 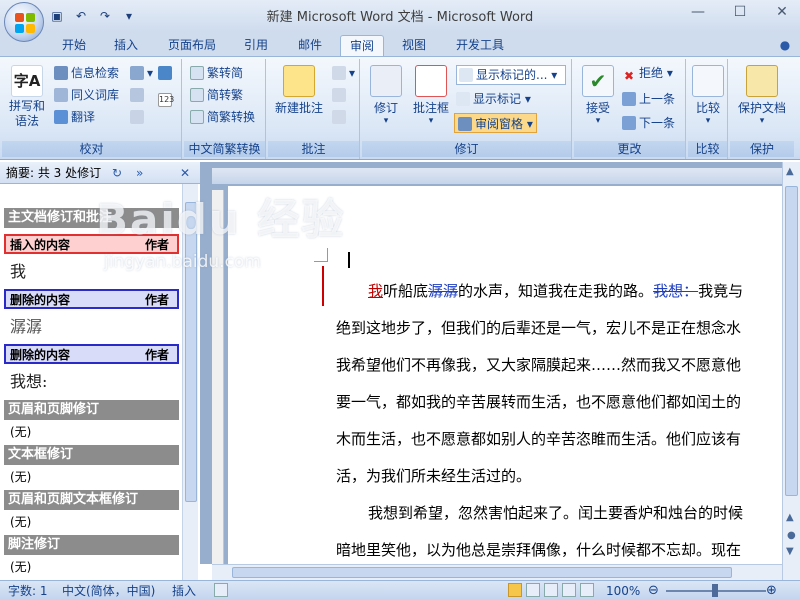 I want to click on document-vertical-scrollbar: ▲ ▲ ● ▼, so click(x=791, y=371).